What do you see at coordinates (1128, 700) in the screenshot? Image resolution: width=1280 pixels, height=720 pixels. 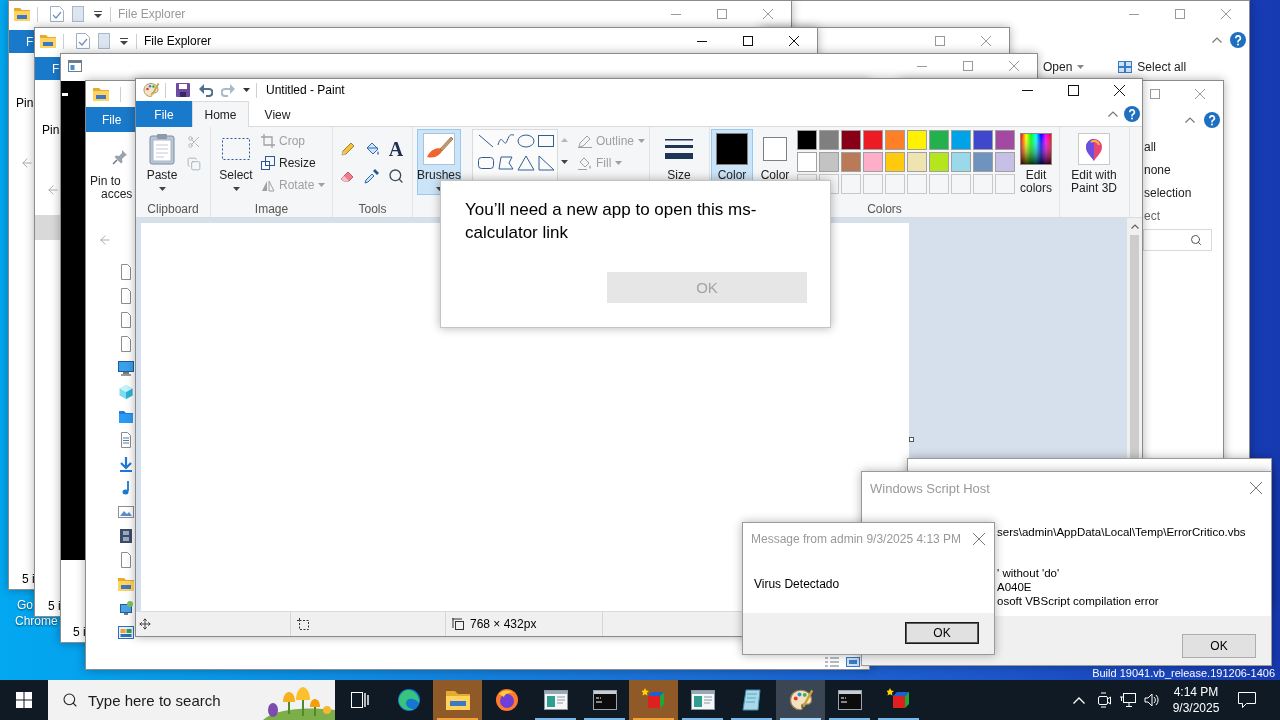 I see `network-icon` at bounding box center [1128, 700].